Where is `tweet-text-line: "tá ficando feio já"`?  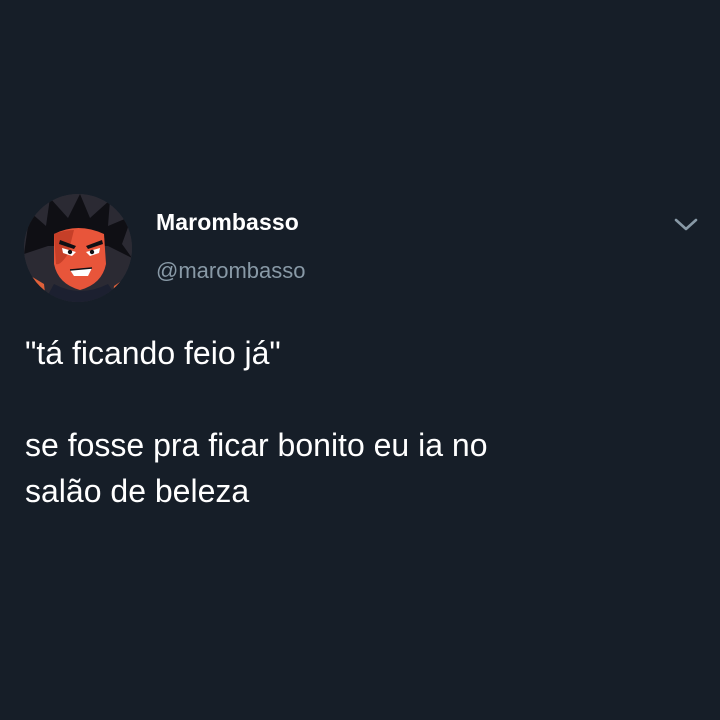
tweet-text-line: "tá ficando feio já" is located at coordinates (153, 353).